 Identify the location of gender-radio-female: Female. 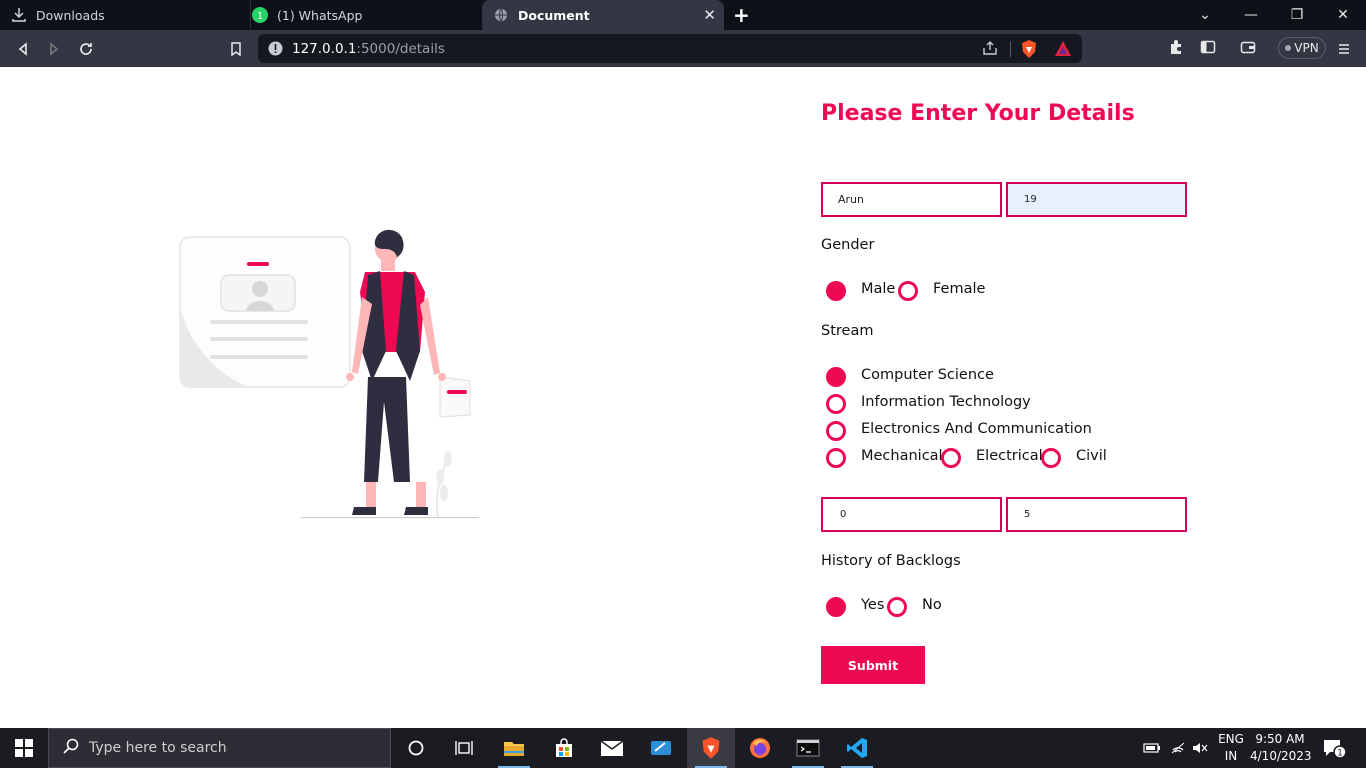
(941, 289).